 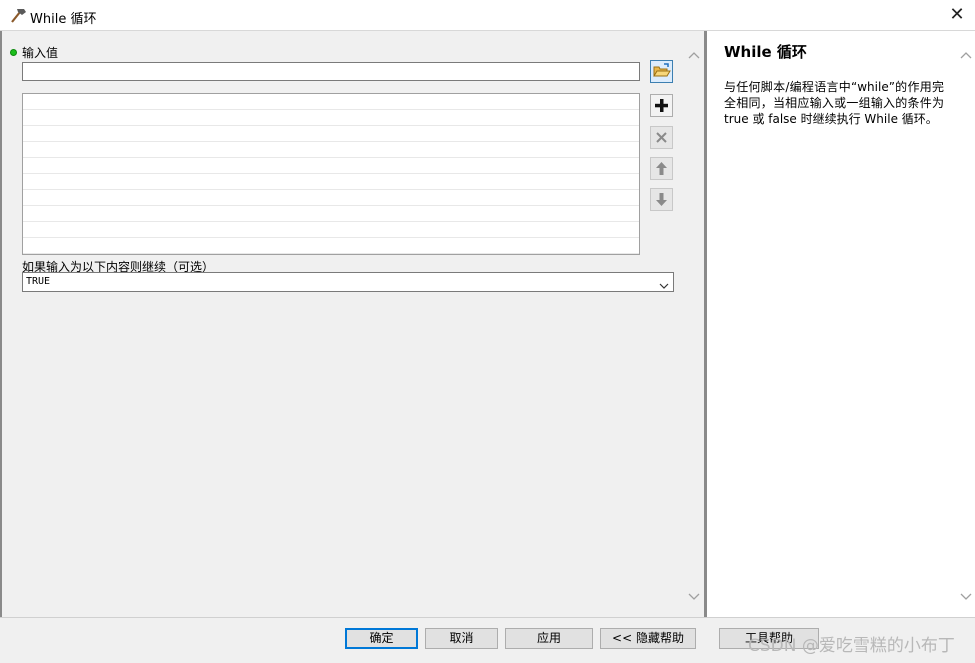 I want to click on help-title: While 循环, so click(x=765, y=52).